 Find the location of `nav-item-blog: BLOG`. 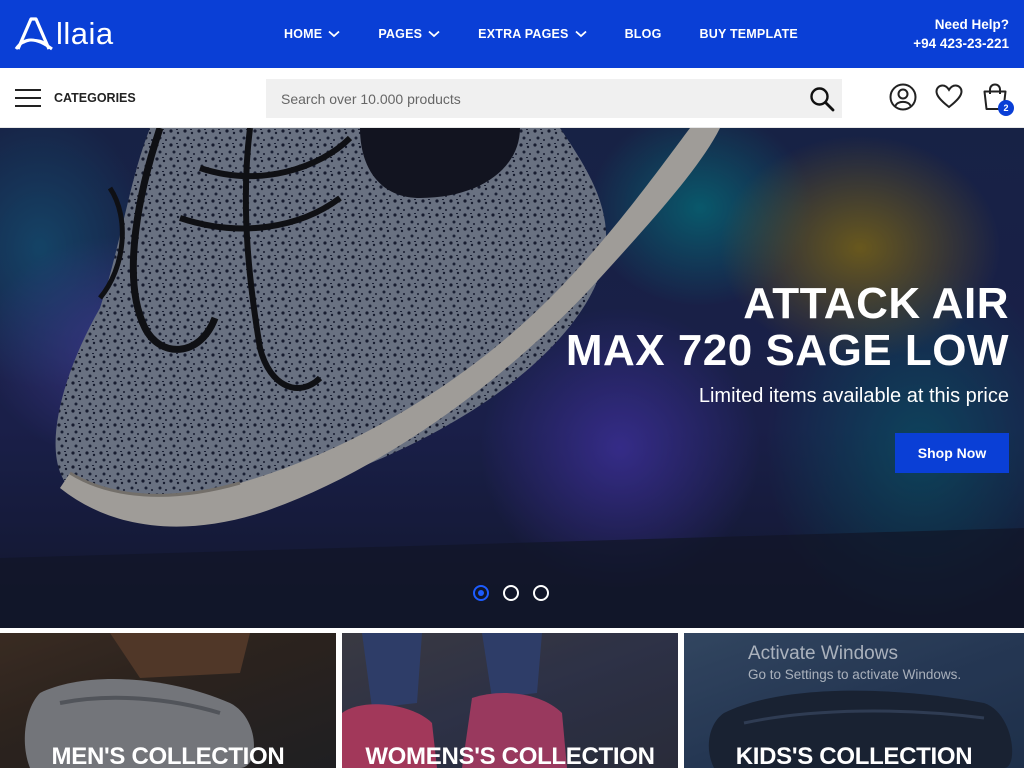

nav-item-blog: BLOG is located at coordinates (643, 34).